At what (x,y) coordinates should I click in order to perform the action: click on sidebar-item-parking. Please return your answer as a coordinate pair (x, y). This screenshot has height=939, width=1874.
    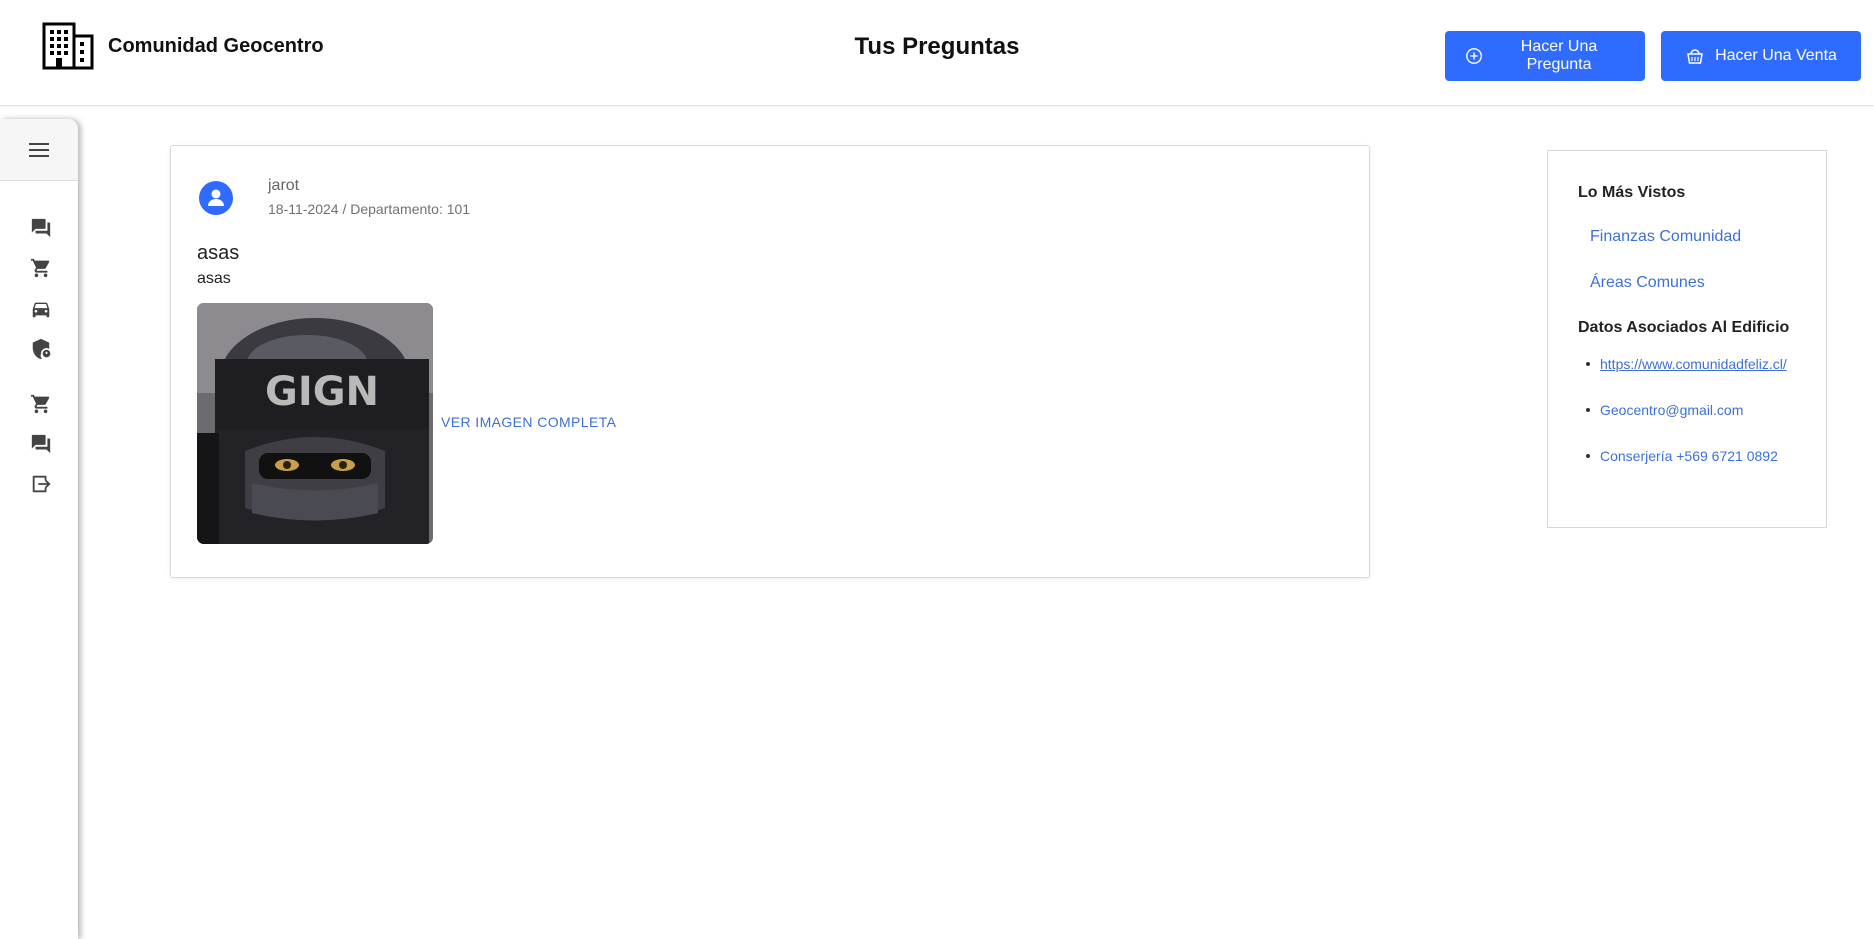
    Looking at the image, I should click on (41, 309).